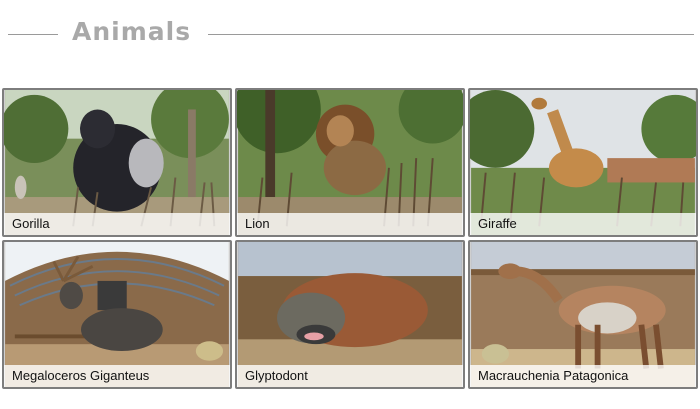 Image resolution: width=700 pixels, height=409 pixels. What do you see at coordinates (117, 314) in the screenshot?
I see `gallery-card-megaloceros: Megaloceros Giganteus` at bounding box center [117, 314].